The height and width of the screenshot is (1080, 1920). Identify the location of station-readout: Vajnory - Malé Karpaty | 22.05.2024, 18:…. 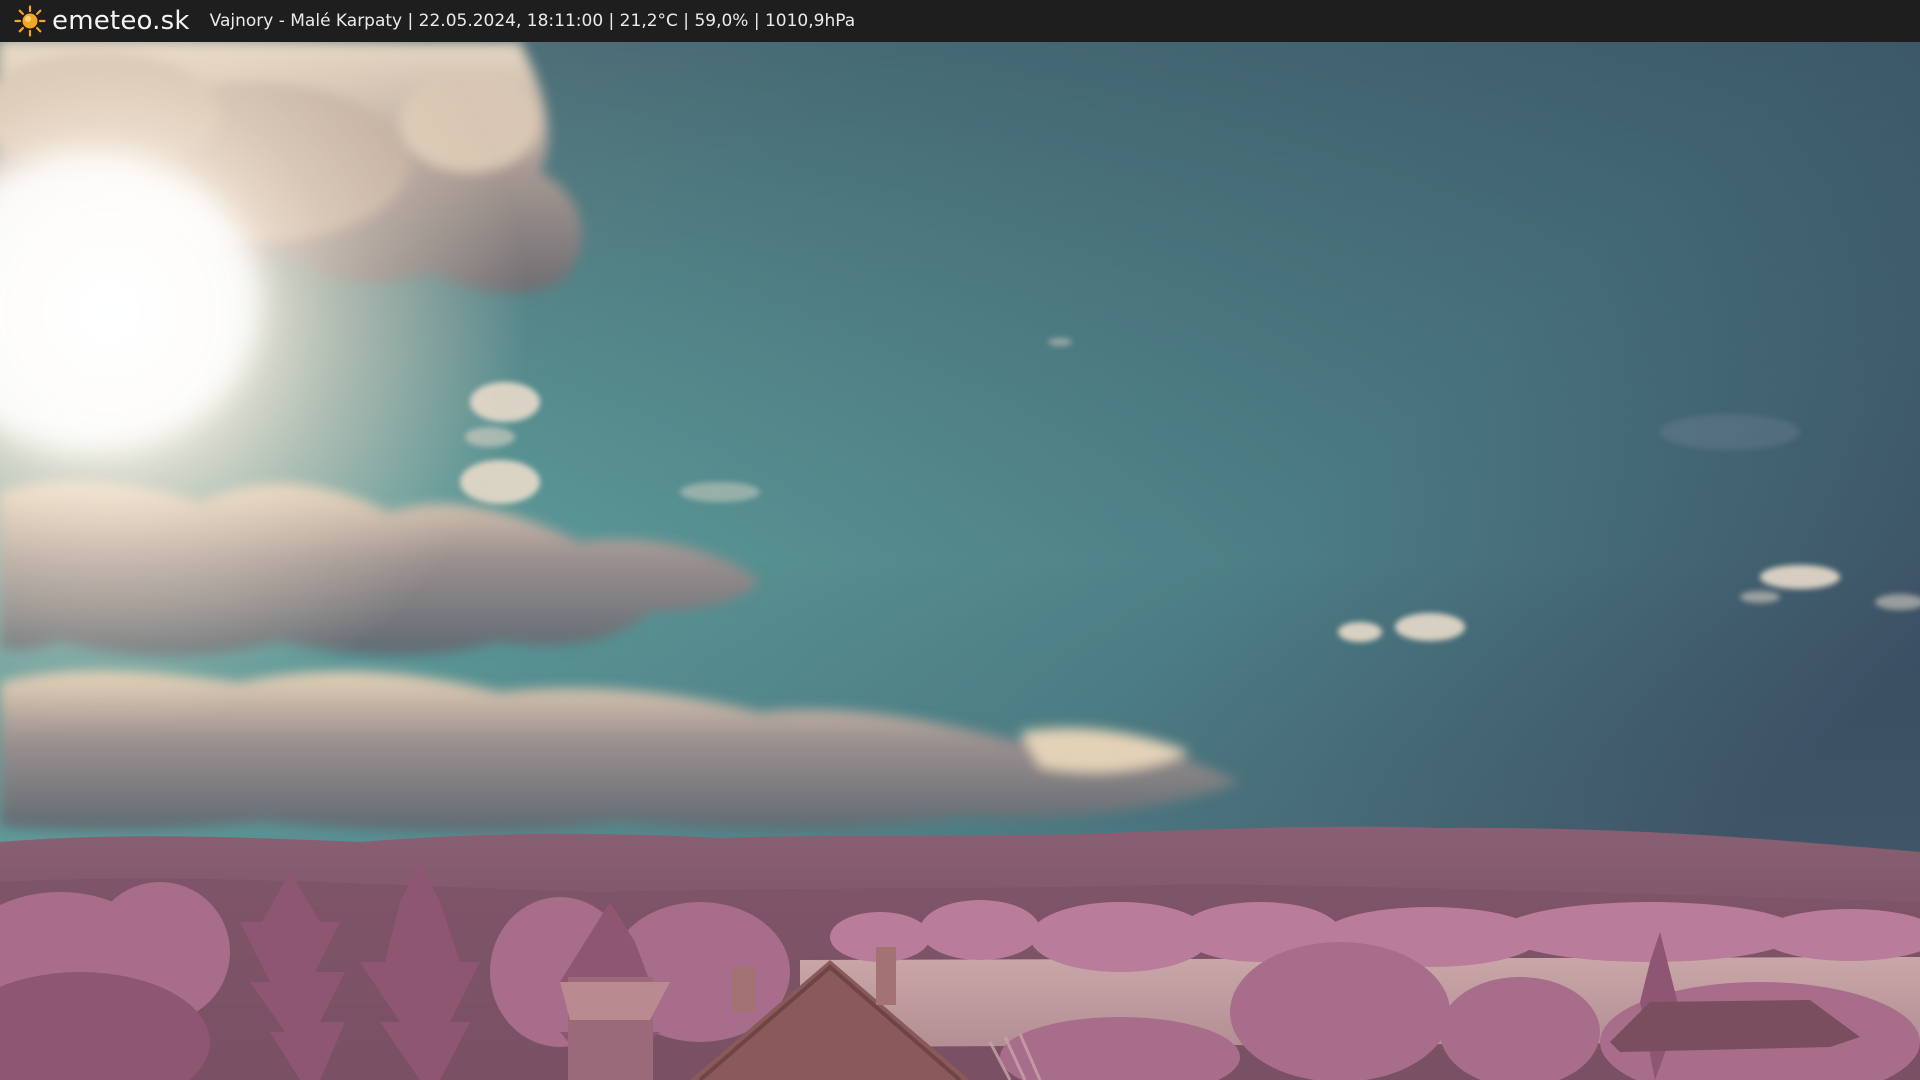
(532, 21).